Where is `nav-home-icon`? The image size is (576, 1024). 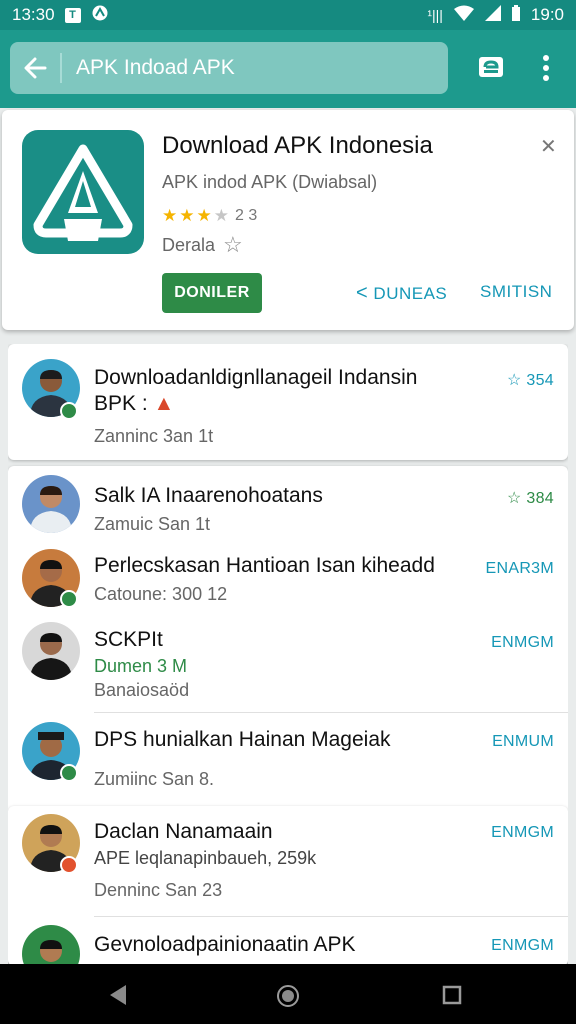 nav-home-icon is located at coordinates (288, 998).